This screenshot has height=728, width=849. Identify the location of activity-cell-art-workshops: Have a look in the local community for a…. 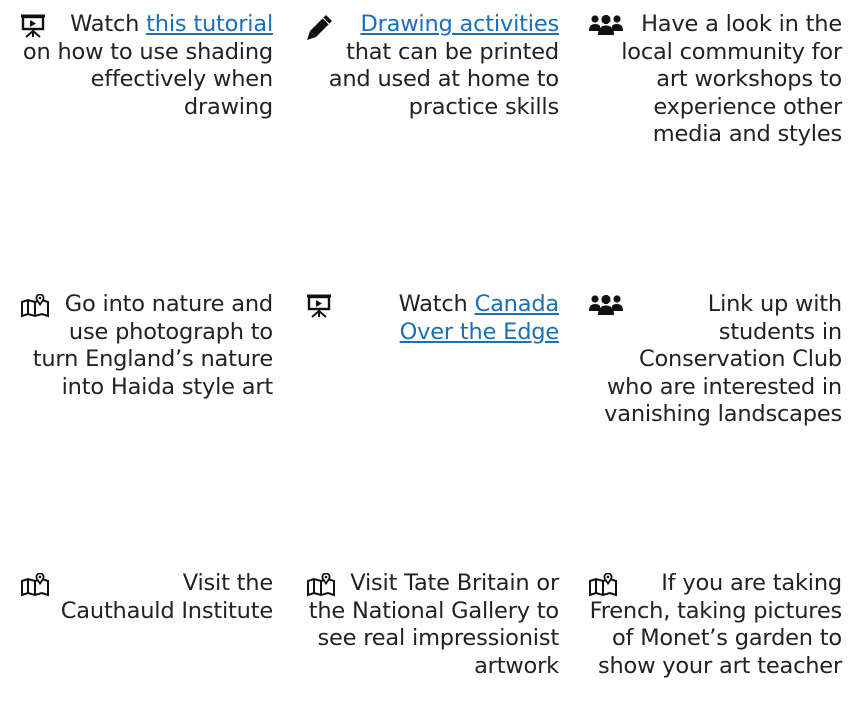
(715, 80).